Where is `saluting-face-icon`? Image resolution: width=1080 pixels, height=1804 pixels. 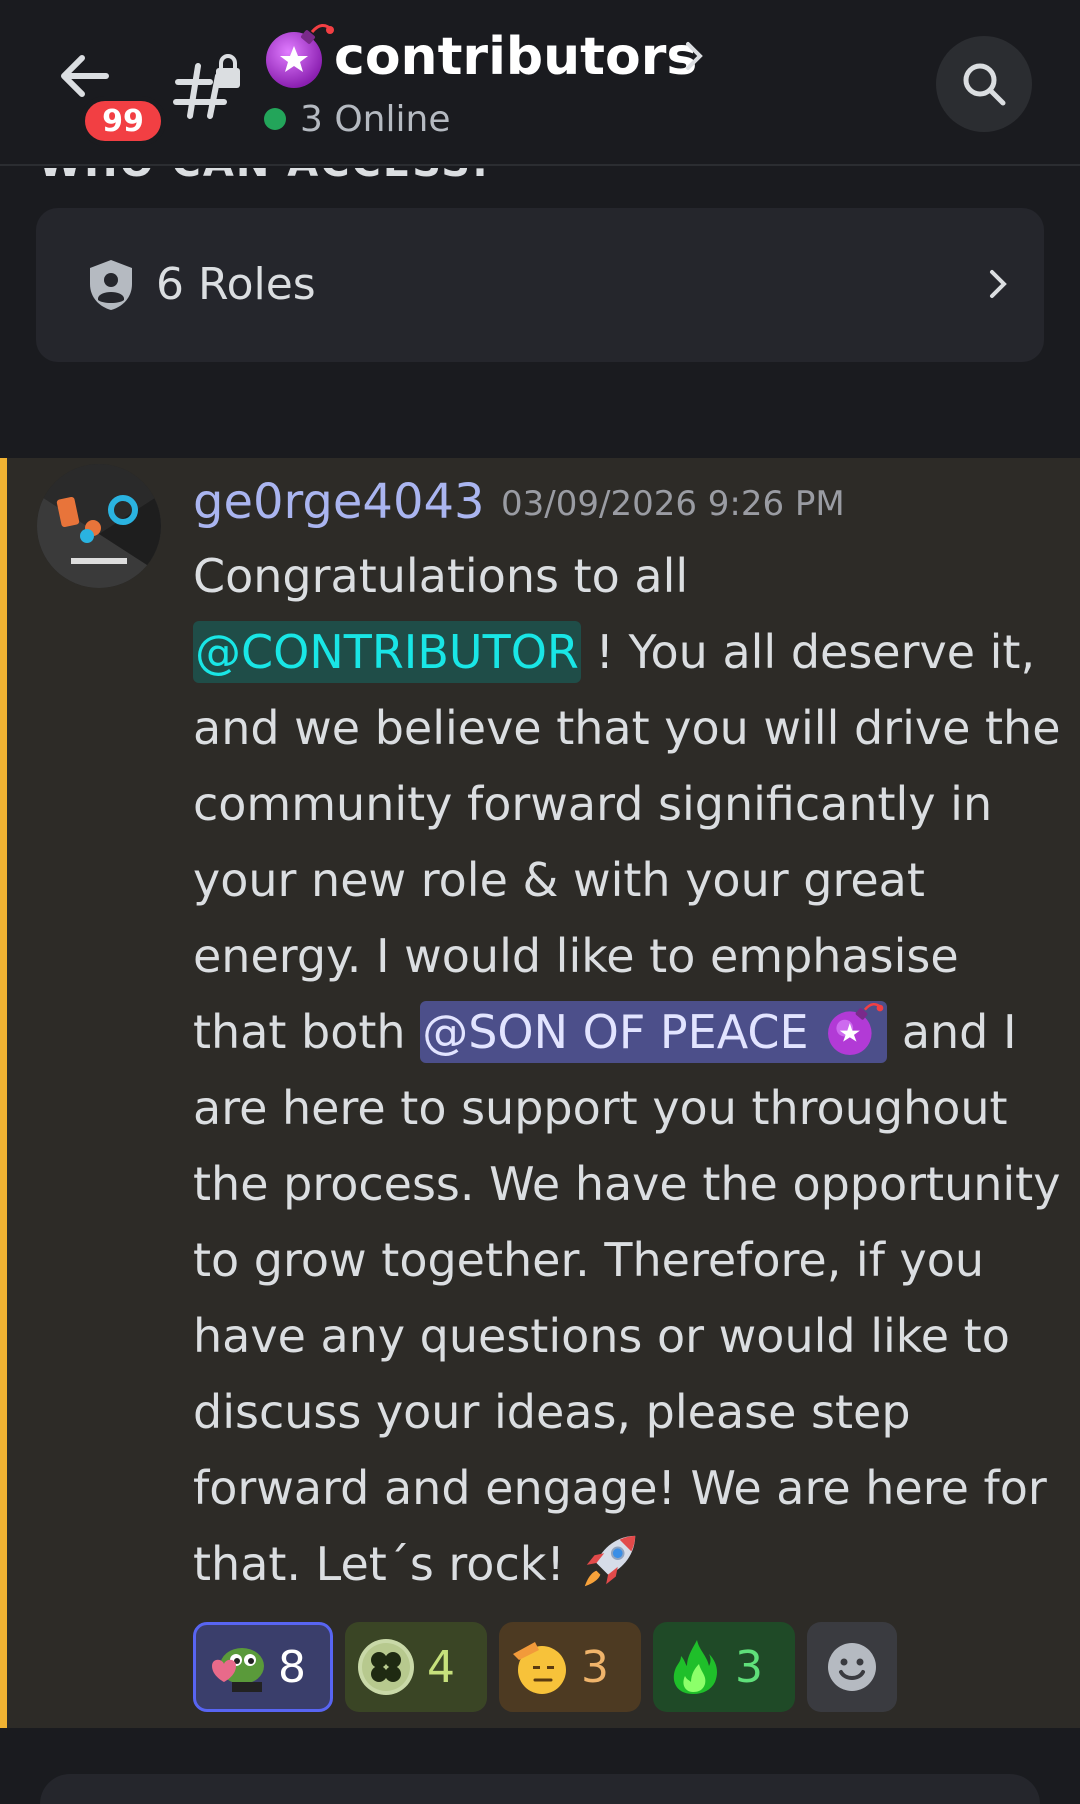 saluting-face-icon is located at coordinates (539, 1668).